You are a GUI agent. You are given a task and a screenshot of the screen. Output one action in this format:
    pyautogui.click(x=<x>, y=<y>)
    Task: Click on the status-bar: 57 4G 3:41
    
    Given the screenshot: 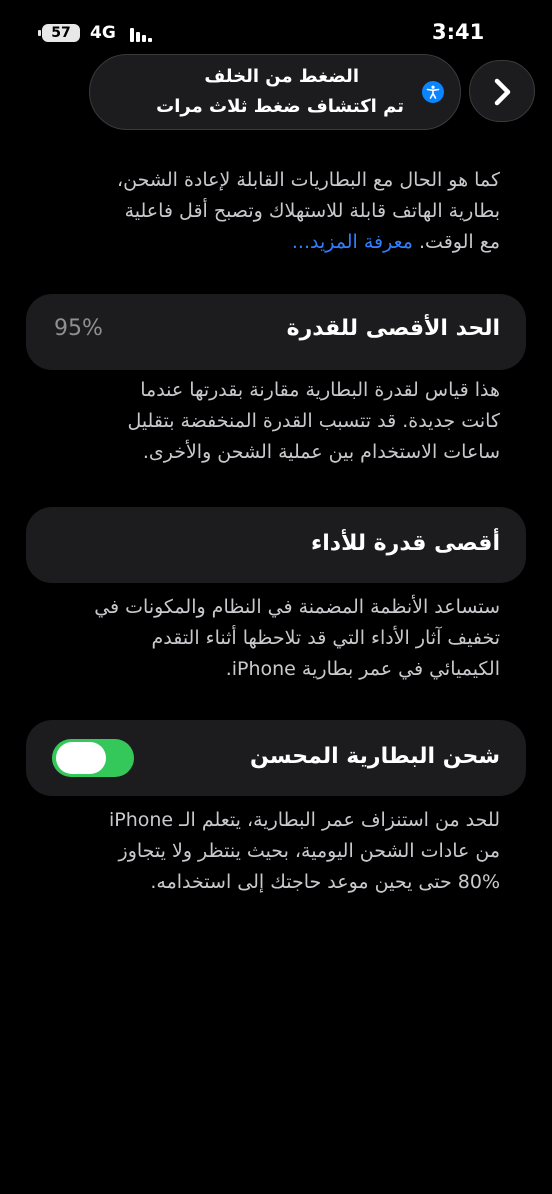 What is the action you would take?
    pyautogui.click(x=276, y=30)
    